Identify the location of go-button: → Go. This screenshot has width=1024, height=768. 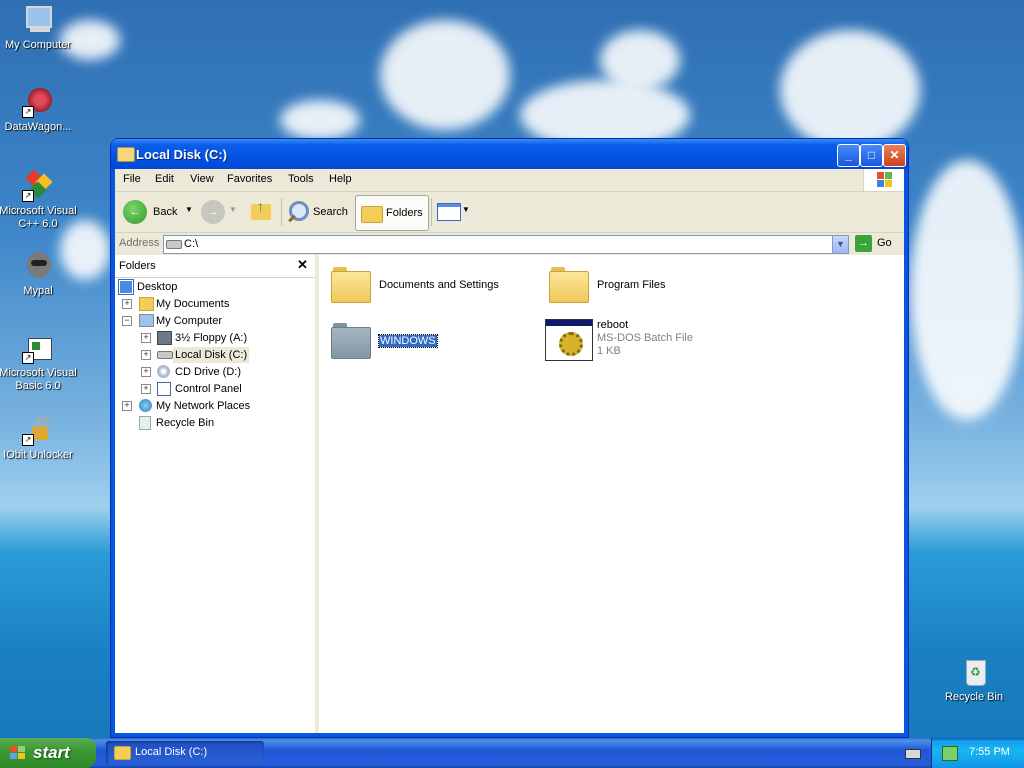
(876, 243).